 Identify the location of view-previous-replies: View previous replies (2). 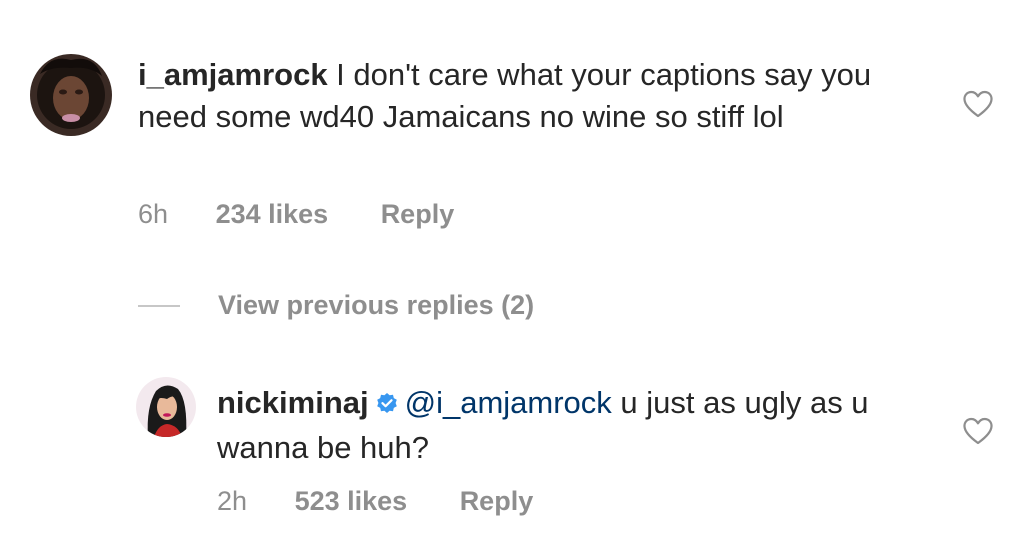
(336, 309).